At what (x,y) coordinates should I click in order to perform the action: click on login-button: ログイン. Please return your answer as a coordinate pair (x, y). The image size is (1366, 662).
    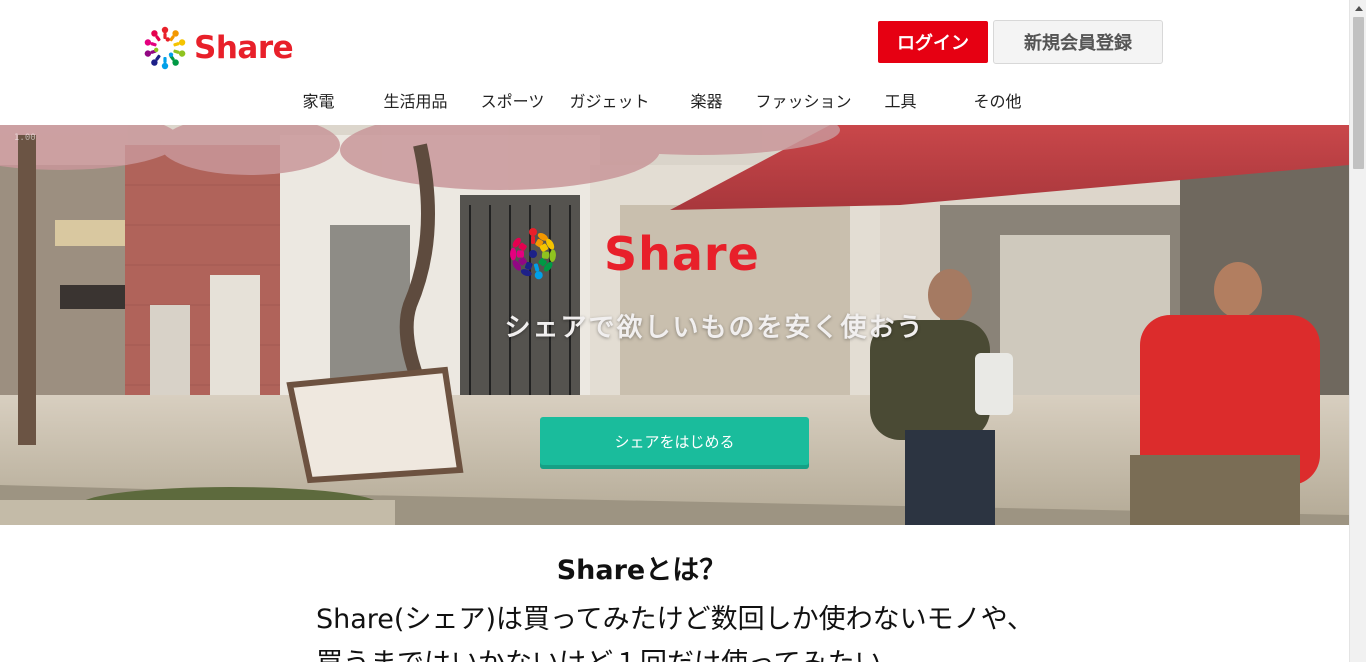
    Looking at the image, I should click on (933, 42).